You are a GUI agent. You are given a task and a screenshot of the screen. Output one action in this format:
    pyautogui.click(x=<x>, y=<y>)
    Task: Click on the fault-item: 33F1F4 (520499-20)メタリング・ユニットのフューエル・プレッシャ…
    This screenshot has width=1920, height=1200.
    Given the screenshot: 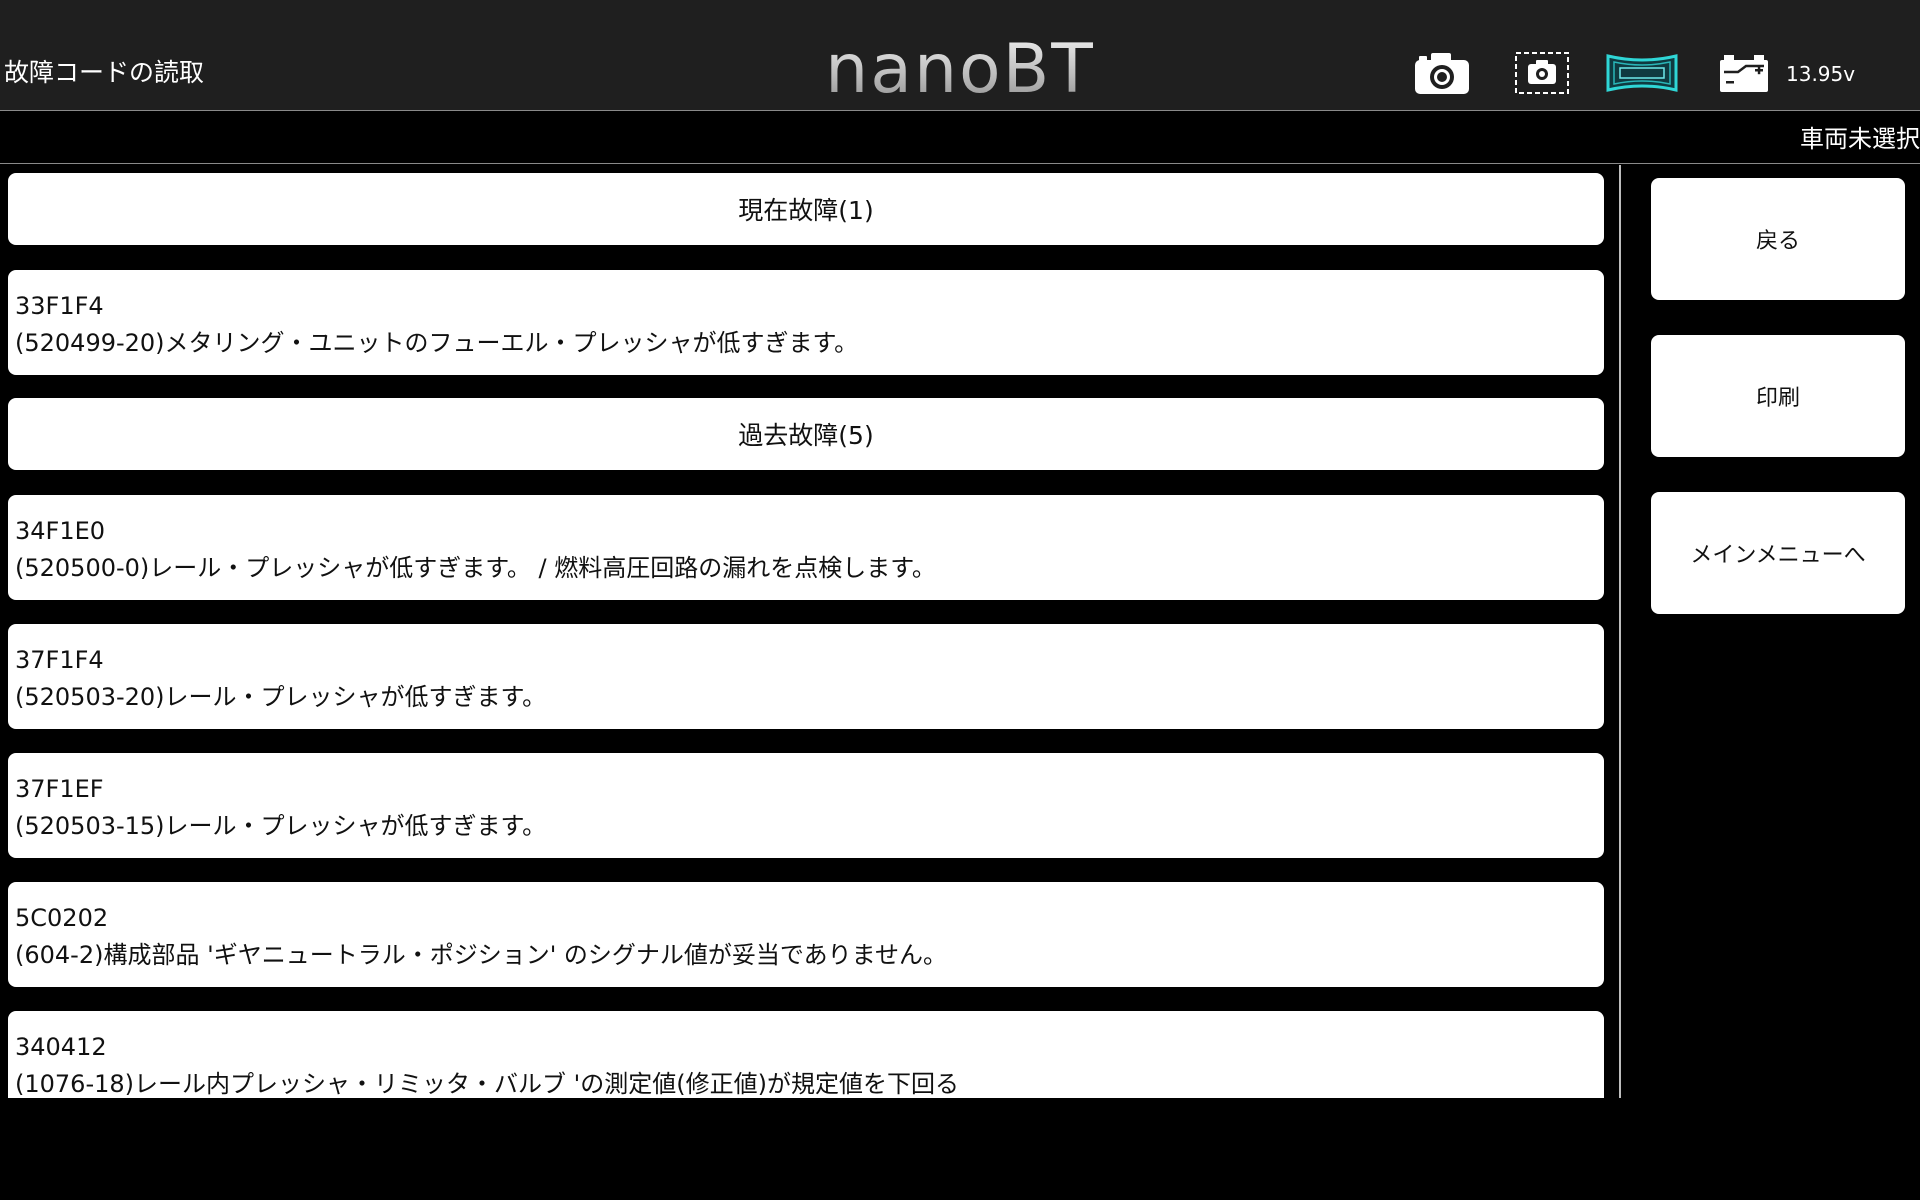 What is the action you would take?
    pyautogui.click(x=806, y=322)
    